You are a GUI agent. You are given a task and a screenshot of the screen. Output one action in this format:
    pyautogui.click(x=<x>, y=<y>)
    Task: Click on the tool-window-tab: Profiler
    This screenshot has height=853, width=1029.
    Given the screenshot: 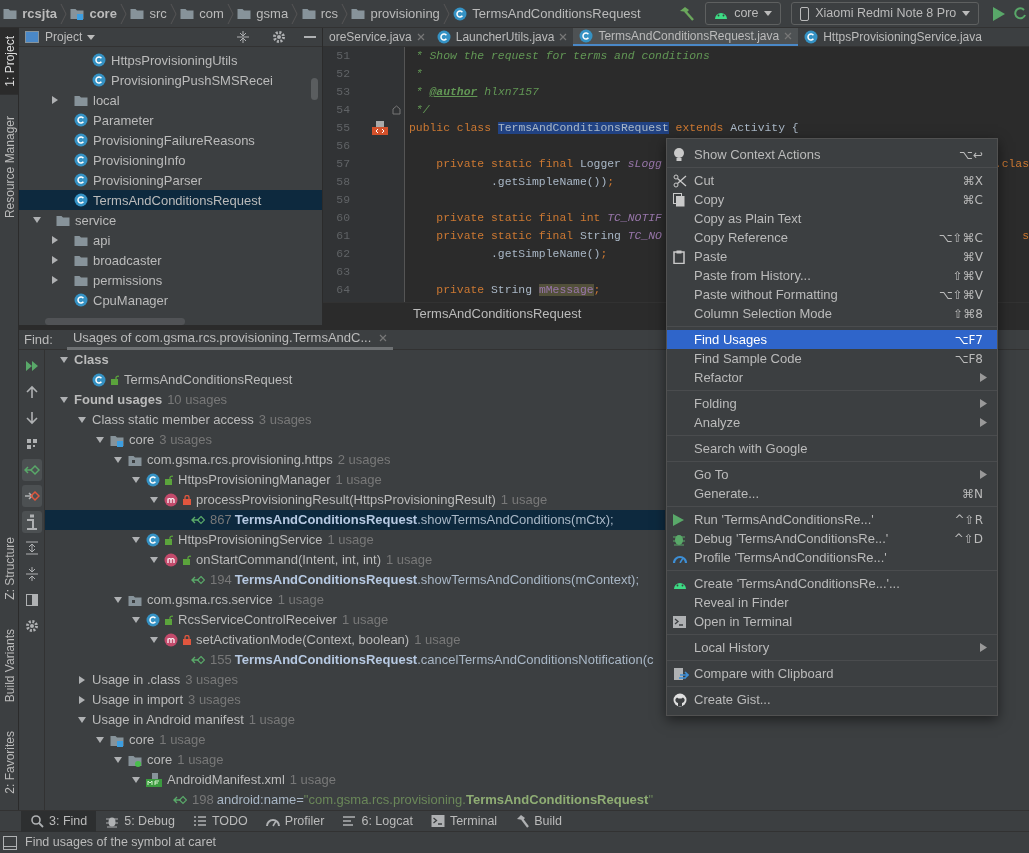 What is the action you would take?
    pyautogui.click(x=295, y=821)
    